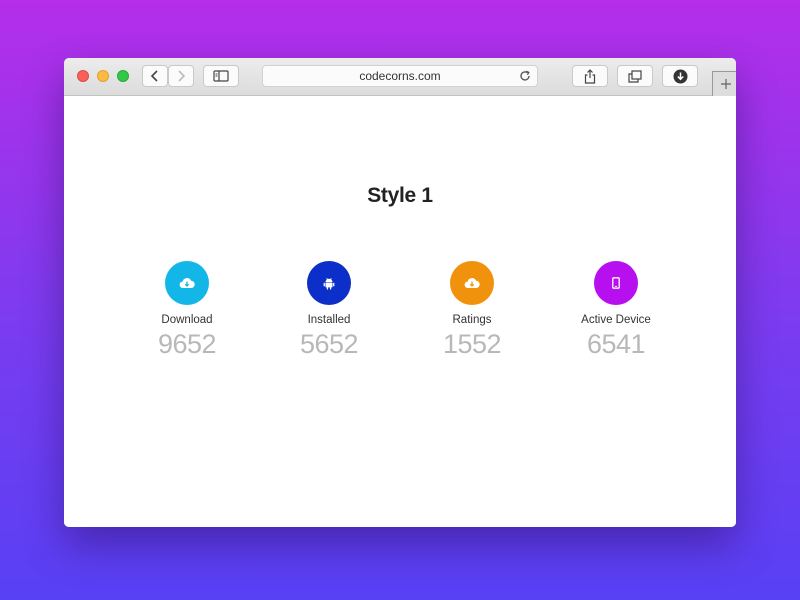  I want to click on android-icon, so click(329, 283).